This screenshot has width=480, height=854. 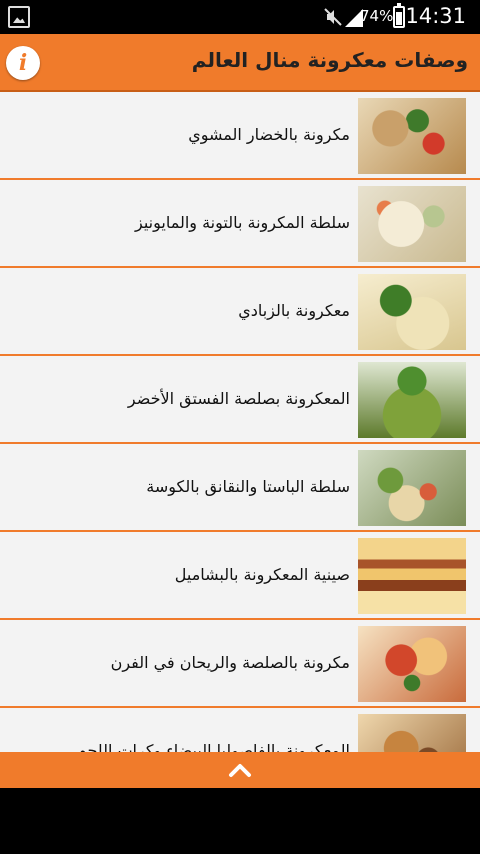 I want to click on recipe-item: المعكرونة بالفاصوليا البيضاء وكرات اللحم, so click(x=240, y=730).